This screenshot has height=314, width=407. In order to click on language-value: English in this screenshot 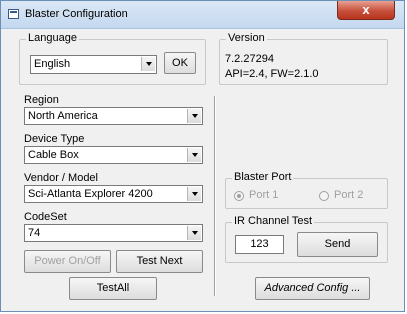, I will do `click(52, 64)`.